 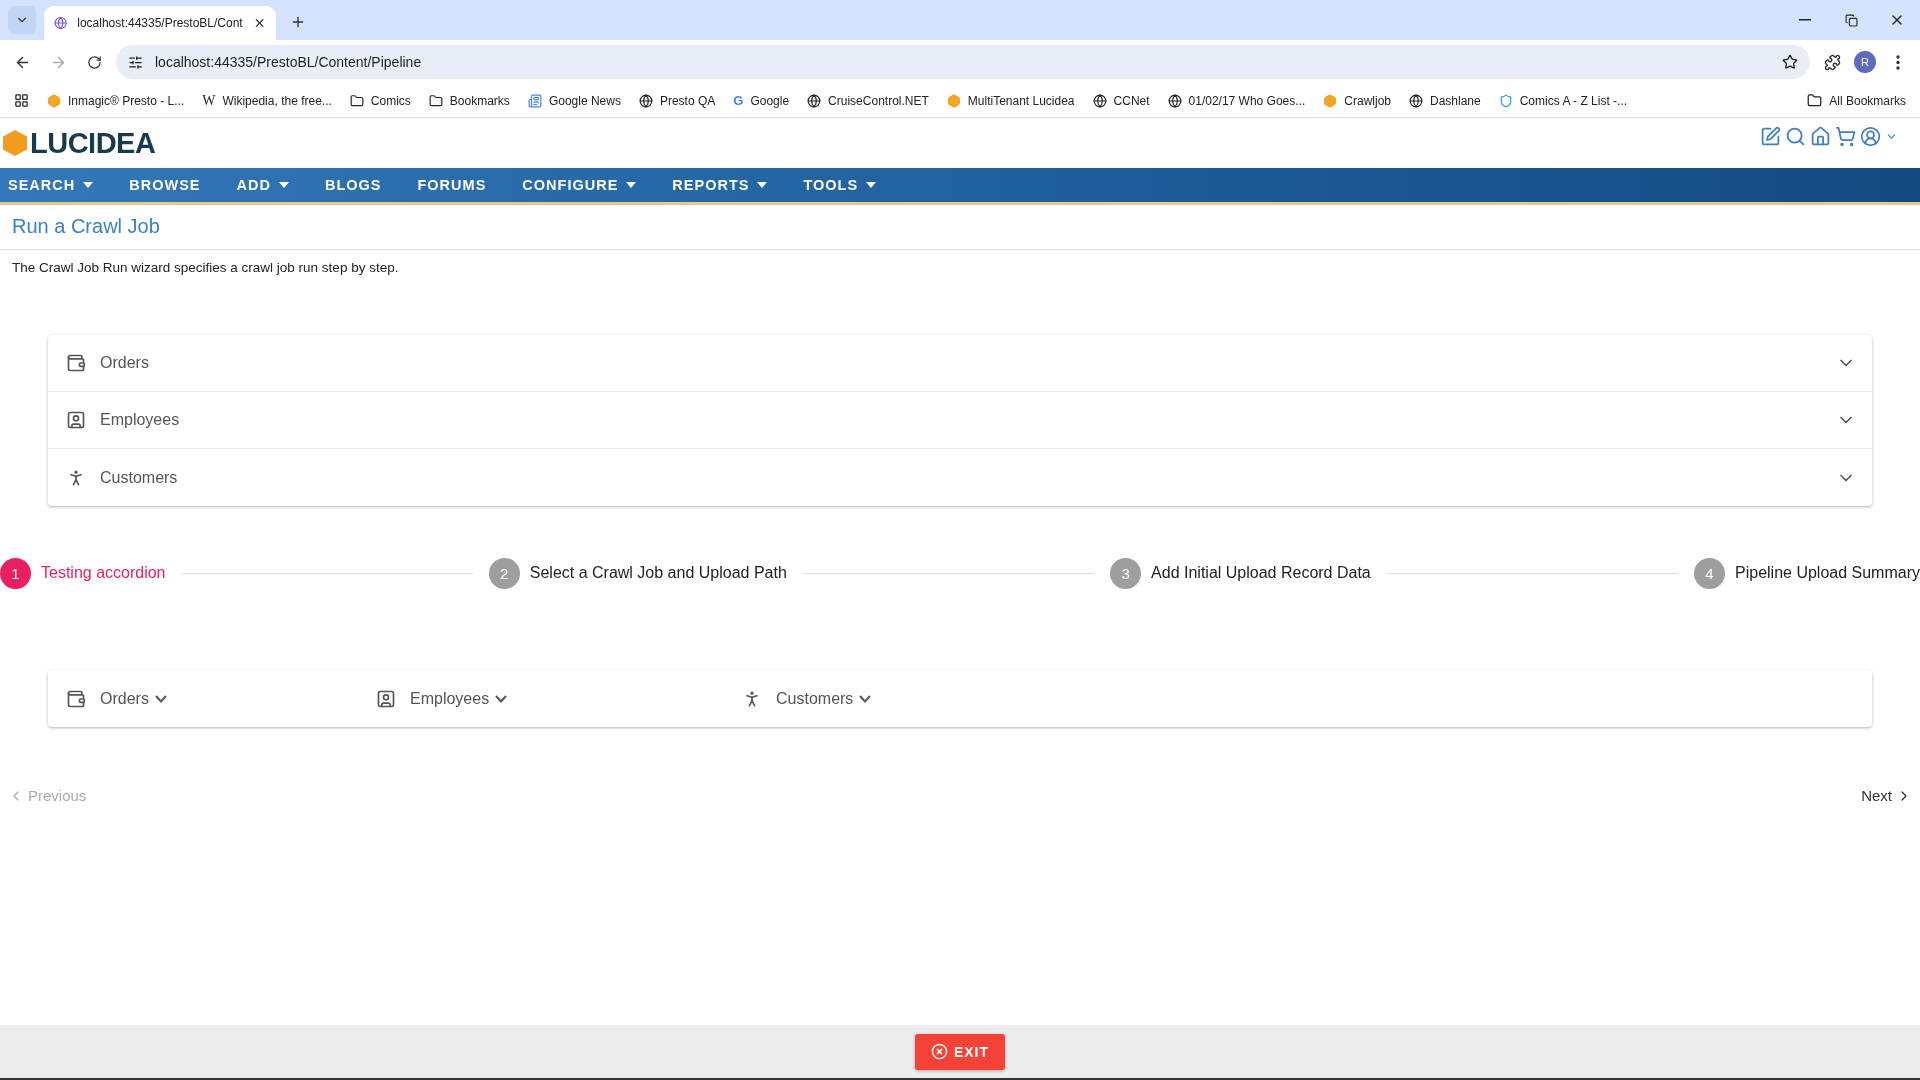 What do you see at coordinates (1709, 573) in the screenshot?
I see `step-number: 4` at bounding box center [1709, 573].